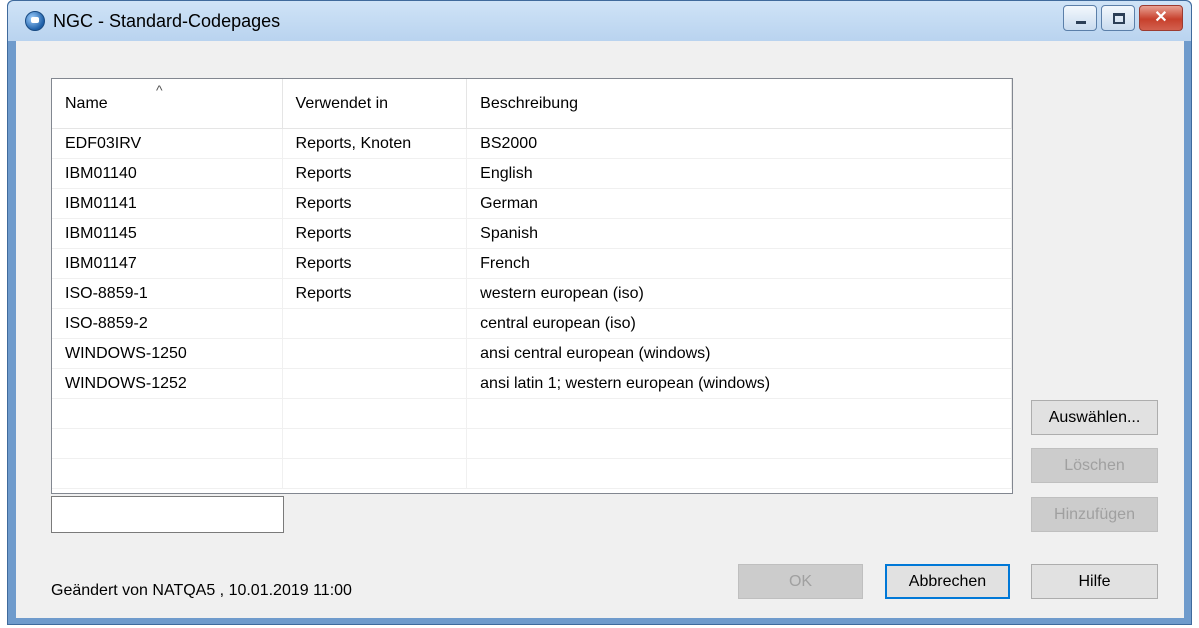 The height and width of the screenshot is (628, 1199). I want to click on cancel-button: Abbrechen, so click(947, 581).